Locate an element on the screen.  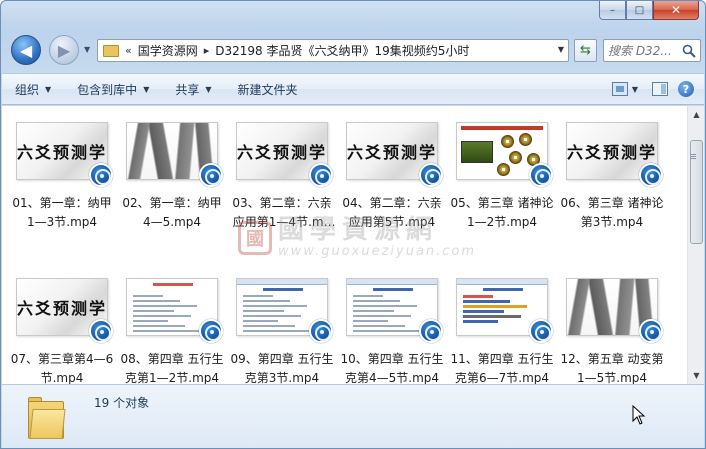
file-name: 09、第四章 五行生克第3节.mp4 is located at coordinates (282, 368).